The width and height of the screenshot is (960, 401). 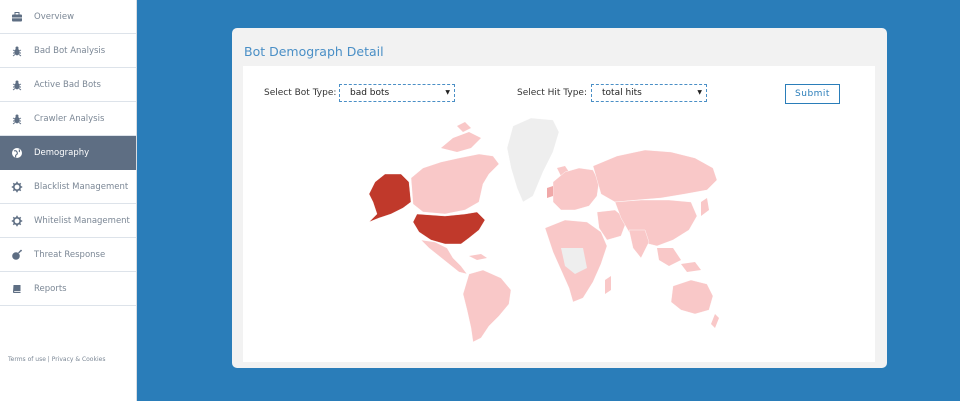 I want to click on bomb-icon, so click(x=17, y=255).